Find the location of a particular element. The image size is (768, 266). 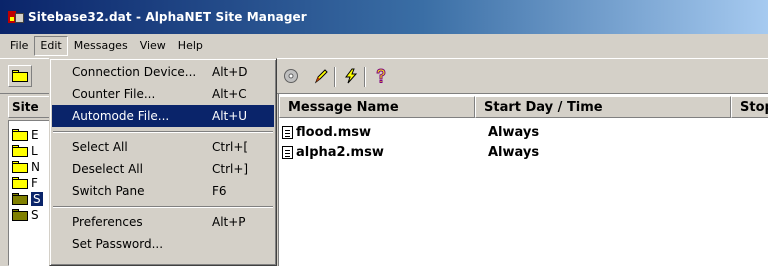

menu-item-counter-file: Counter File... Alt+C is located at coordinates (163, 94).